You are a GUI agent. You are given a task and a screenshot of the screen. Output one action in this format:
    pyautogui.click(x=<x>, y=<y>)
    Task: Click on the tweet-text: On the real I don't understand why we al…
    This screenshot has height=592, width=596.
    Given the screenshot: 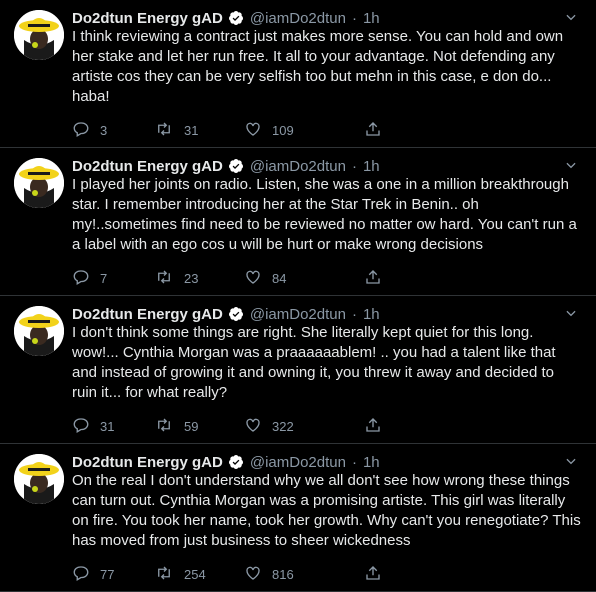 What is the action you would take?
    pyautogui.click(x=326, y=510)
    